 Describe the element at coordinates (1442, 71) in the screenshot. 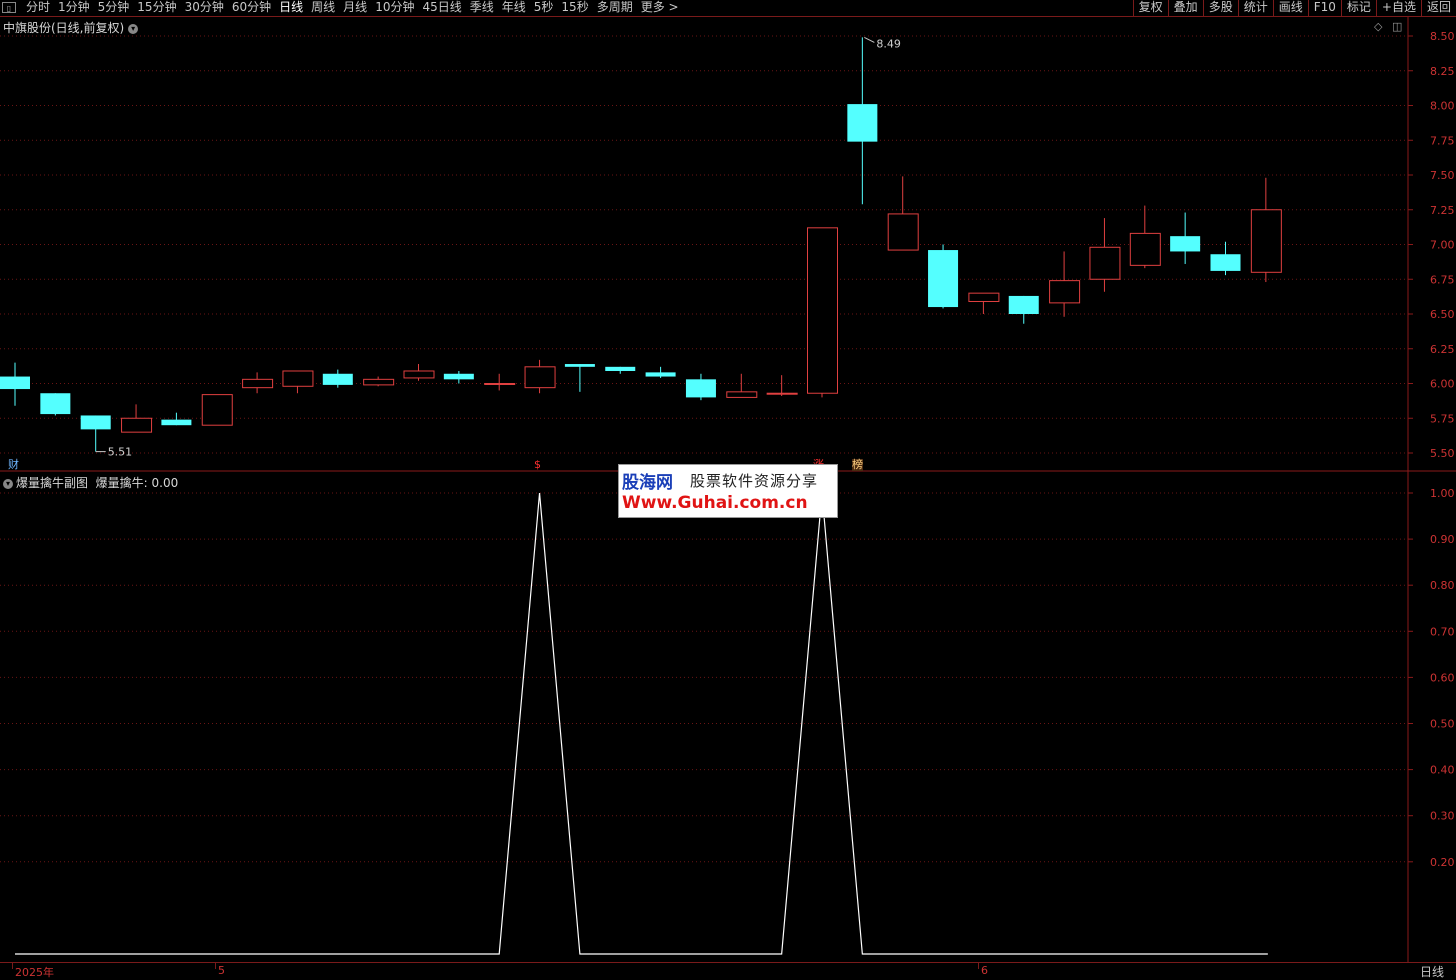

I see `price-axis-label: 8.25` at that location.